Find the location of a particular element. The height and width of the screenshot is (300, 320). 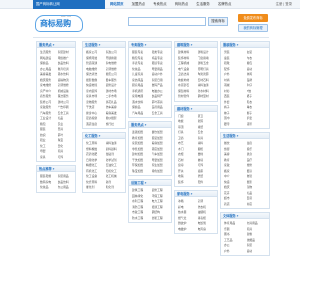

category-menu-button: 国产商标转让网 is located at coordinates (69, 4).